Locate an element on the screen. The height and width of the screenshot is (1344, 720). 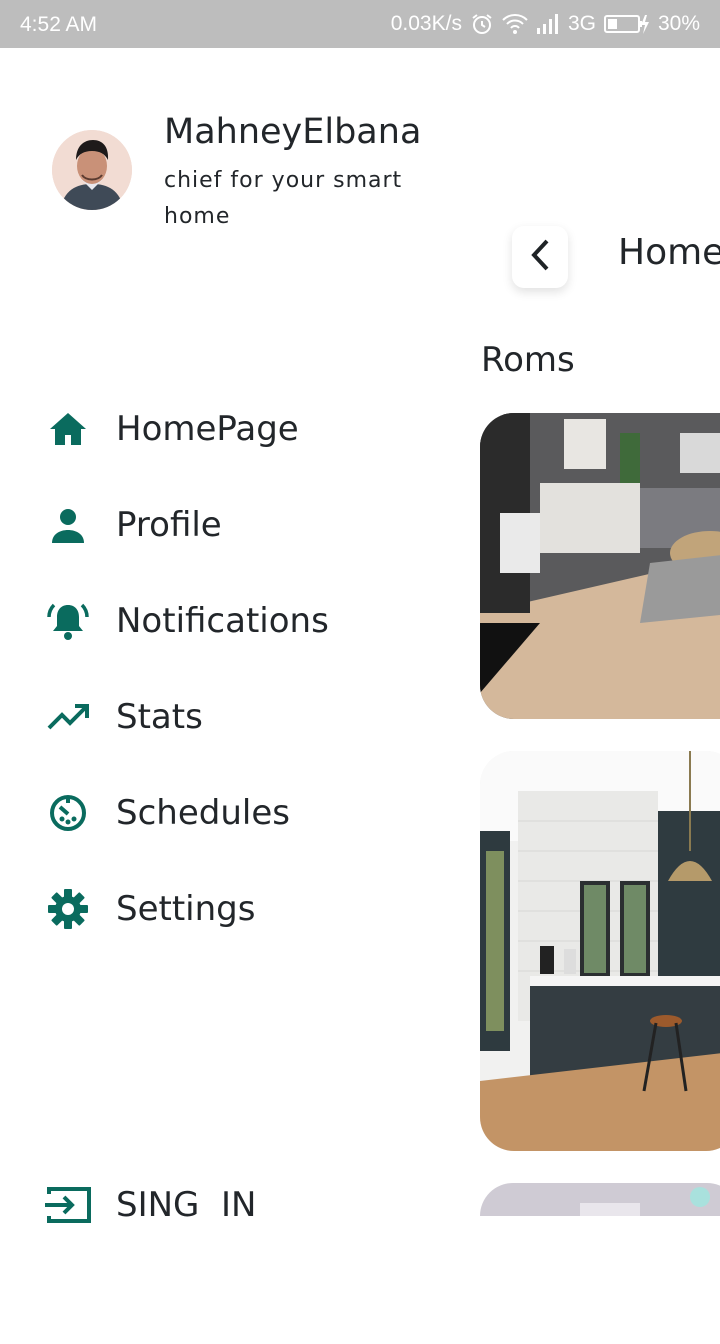
back-button is located at coordinates (540, 257).